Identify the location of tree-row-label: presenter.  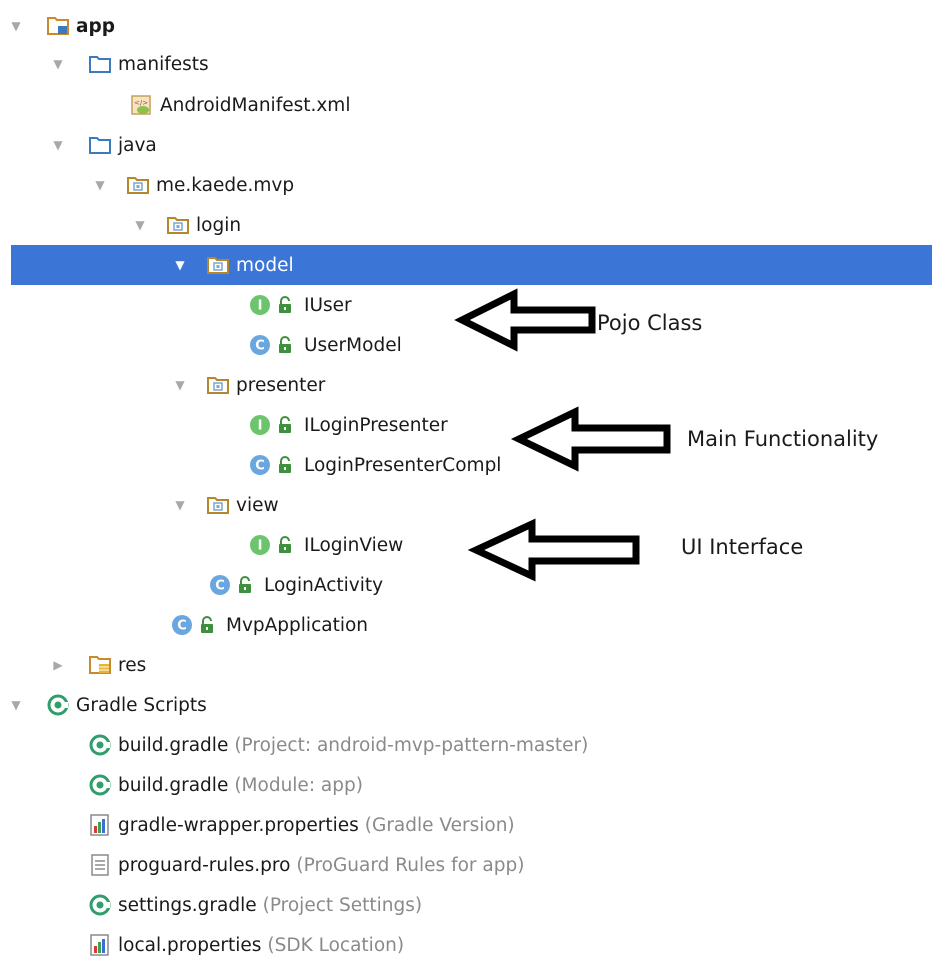
(281, 385).